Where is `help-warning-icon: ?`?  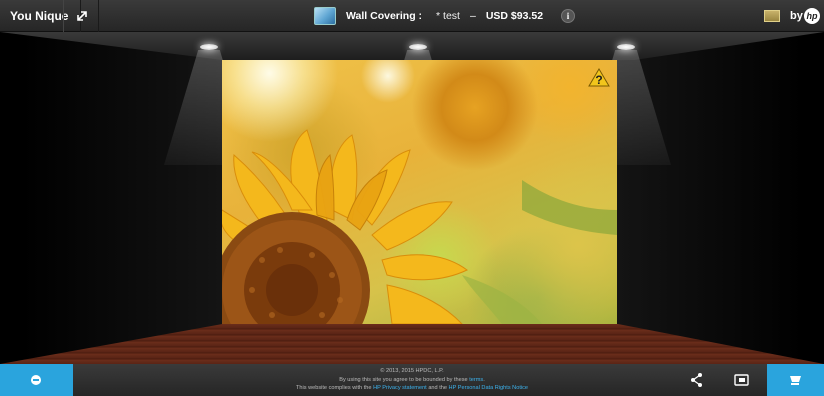
help-warning-icon: ? is located at coordinates (599, 77).